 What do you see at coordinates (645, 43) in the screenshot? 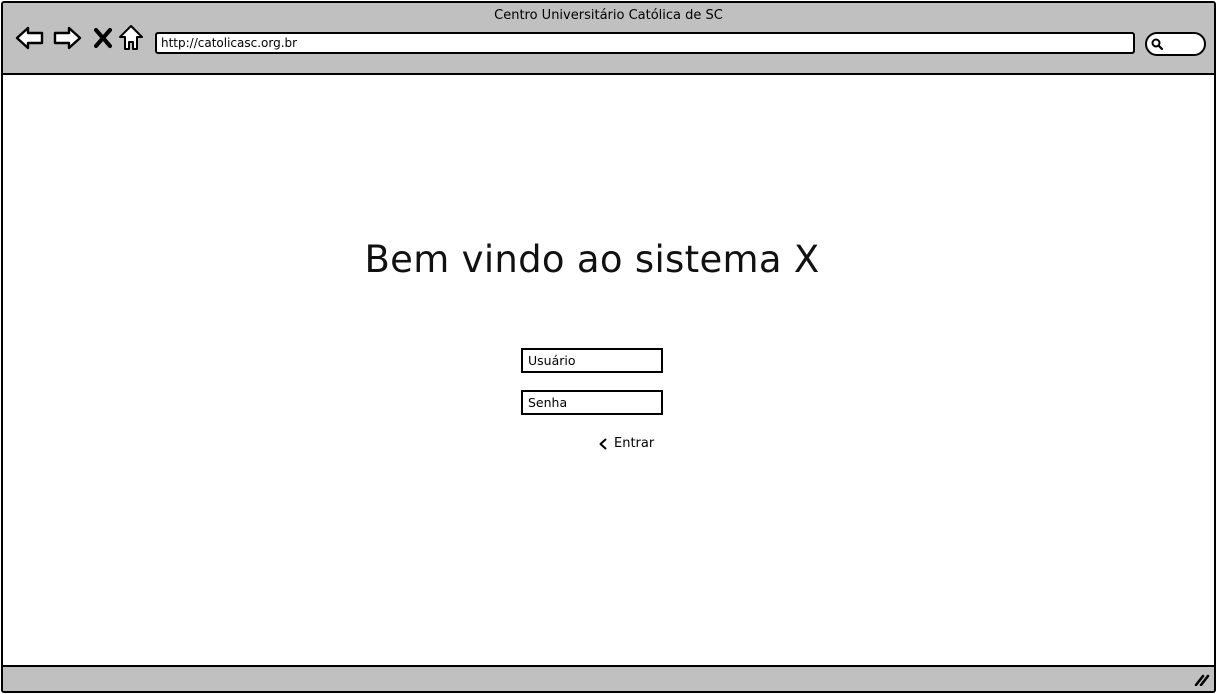
I see `address-bar: http://catolicasc.org.br` at bounding box center [645, 43].